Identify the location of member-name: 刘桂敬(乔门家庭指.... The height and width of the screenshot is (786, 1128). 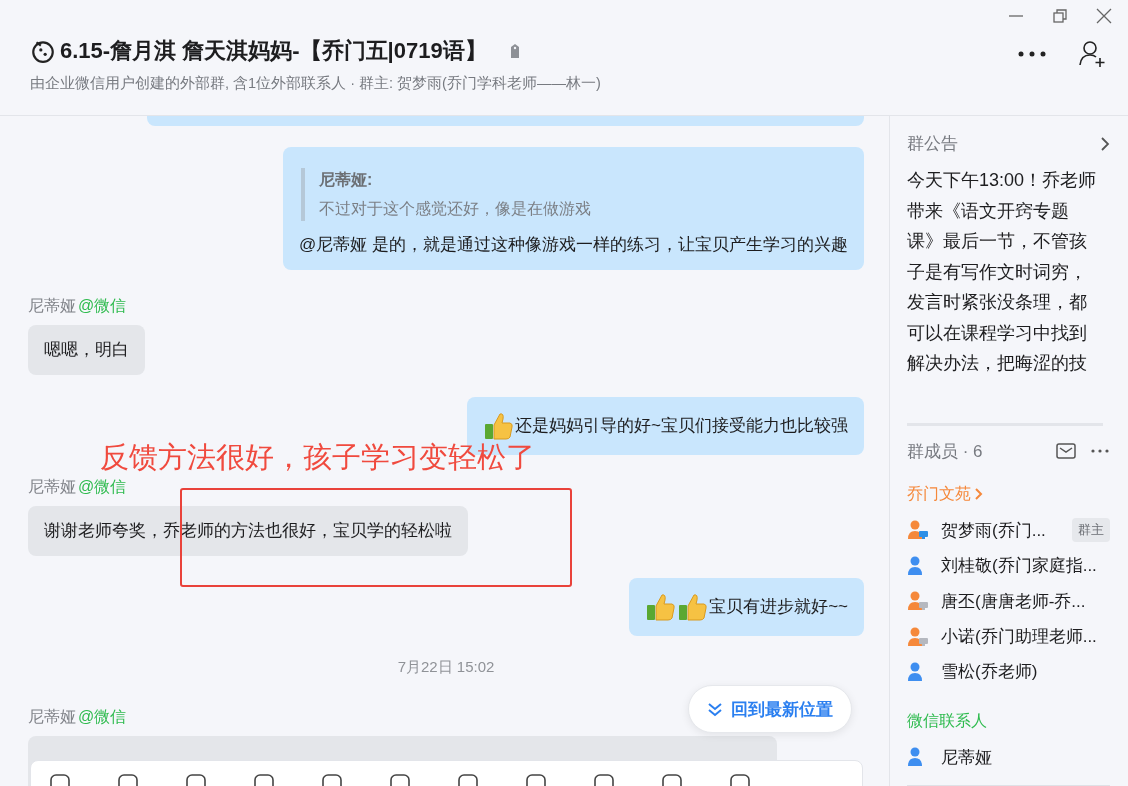
(1019, 566).